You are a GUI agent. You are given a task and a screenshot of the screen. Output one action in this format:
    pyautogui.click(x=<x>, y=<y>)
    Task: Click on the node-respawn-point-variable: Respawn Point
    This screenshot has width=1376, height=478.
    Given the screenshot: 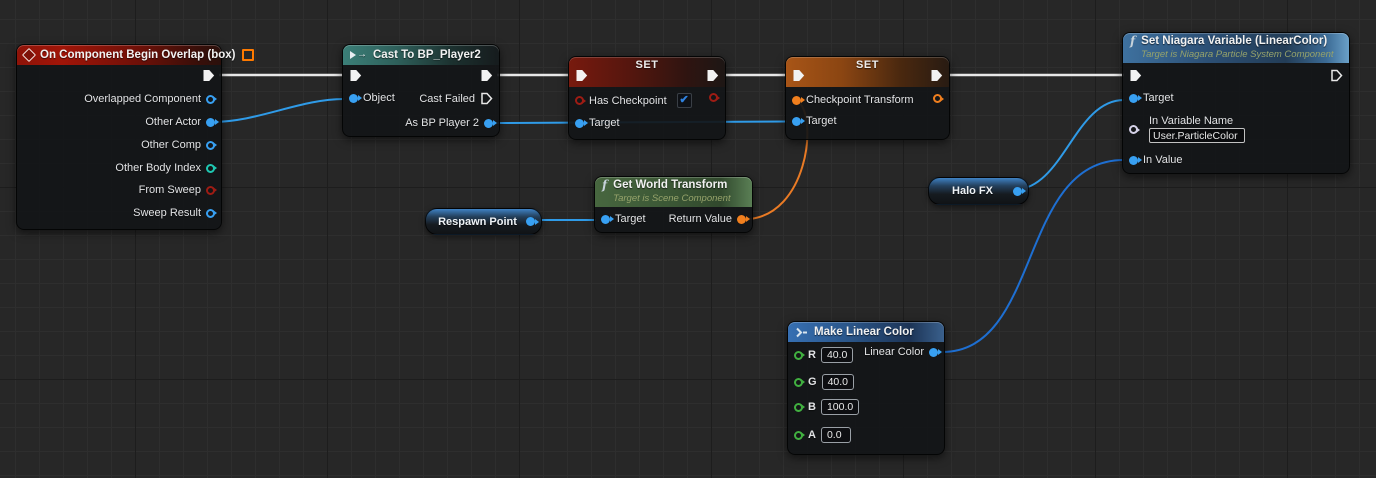 What is the action you would take?
    pyautogui.click(x=483, y=221)
    